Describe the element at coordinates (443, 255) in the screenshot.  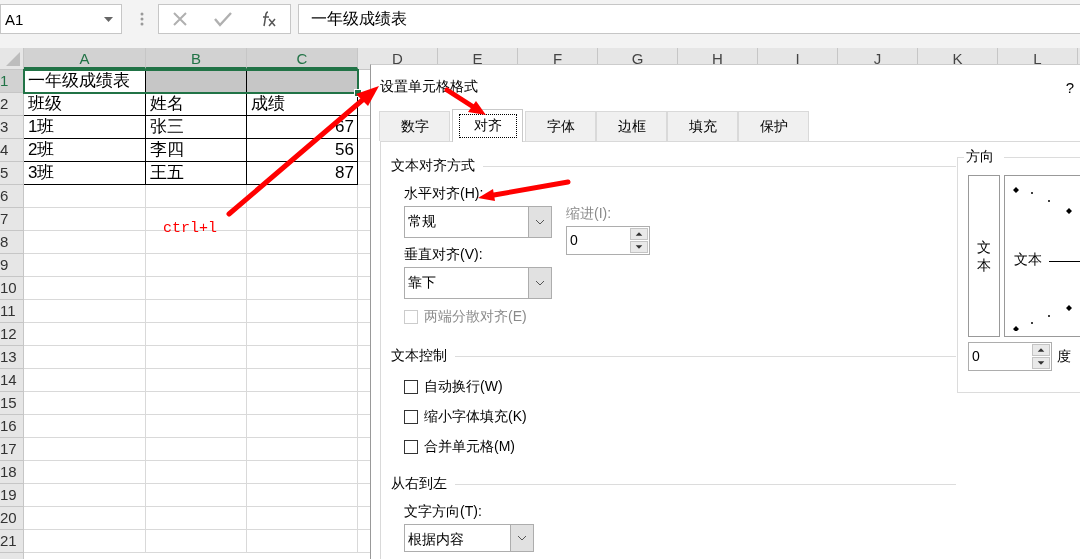
I see `field-label: 垂直对齐(V):` at that location.